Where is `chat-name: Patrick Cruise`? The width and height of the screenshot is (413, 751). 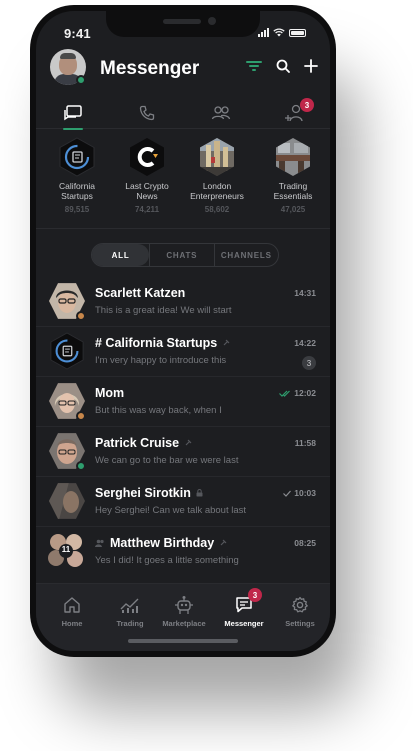 chat-name: Patrick Cruise is located at coordinates (143, 443).